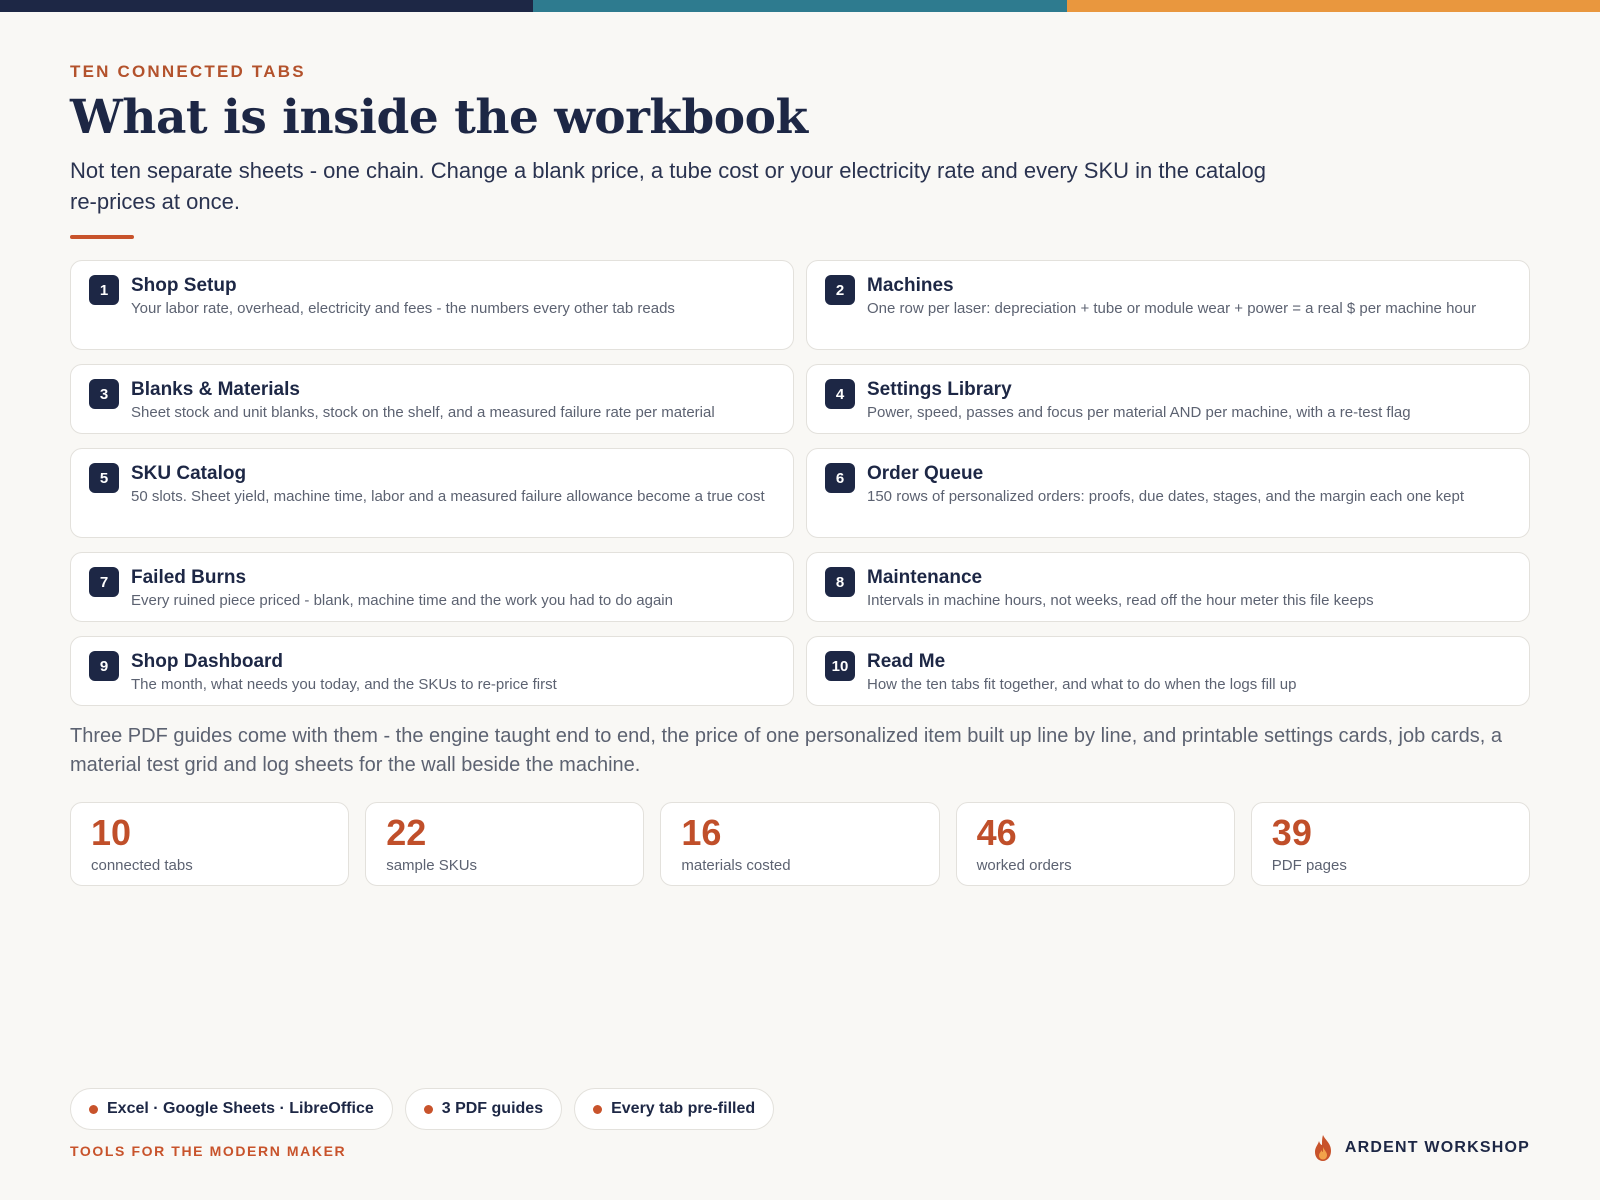 This screenshot has width=1600, height=1200. What do you see at coordinates (906, 661) in the screenshot?
I see `tab-card-title: Read Me` at bounding box center [906, 661].